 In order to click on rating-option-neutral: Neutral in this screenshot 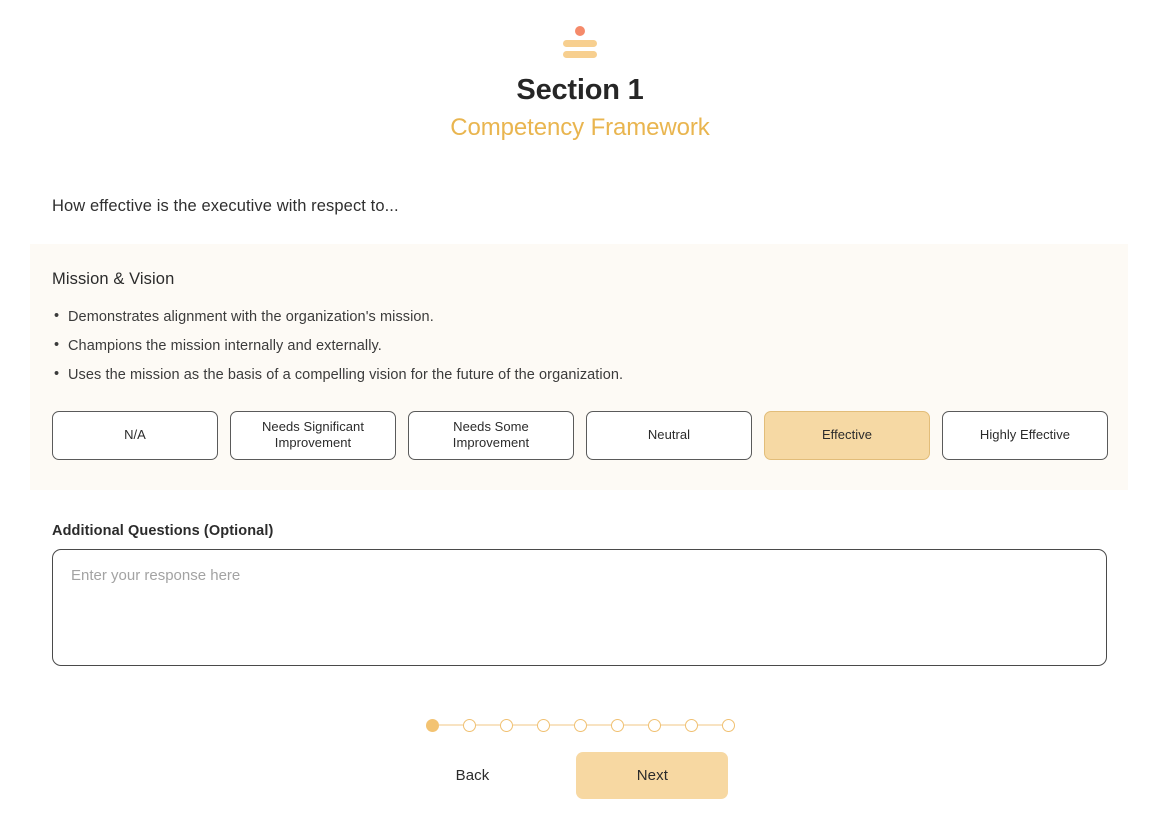, I will do `click(669, 435)`.